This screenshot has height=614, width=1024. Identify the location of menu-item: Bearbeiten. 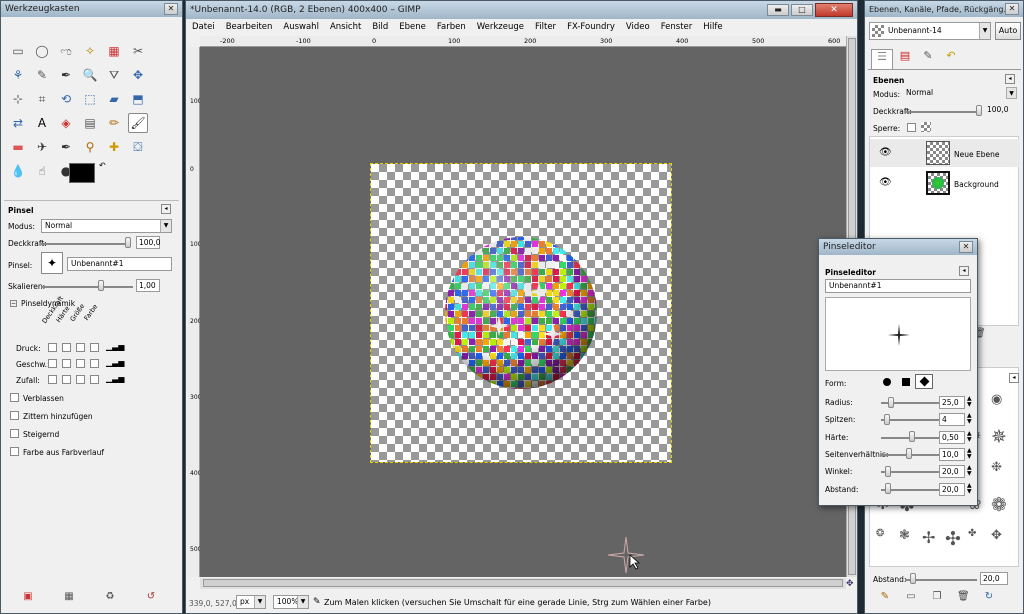
(249, 27).